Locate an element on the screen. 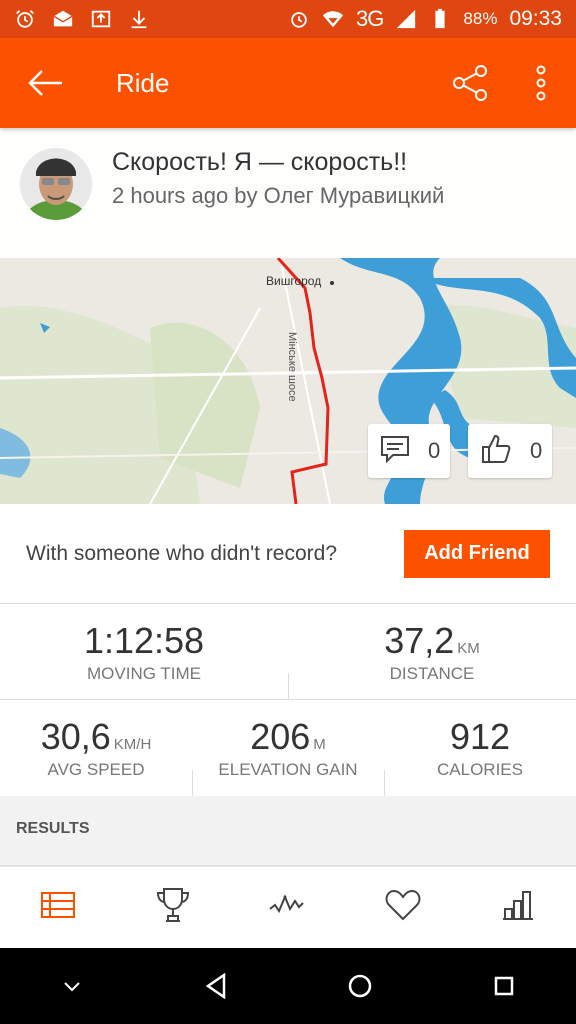 The image size is (576, 1024). kudos-button: 0 is located at coordinates (510, 451).